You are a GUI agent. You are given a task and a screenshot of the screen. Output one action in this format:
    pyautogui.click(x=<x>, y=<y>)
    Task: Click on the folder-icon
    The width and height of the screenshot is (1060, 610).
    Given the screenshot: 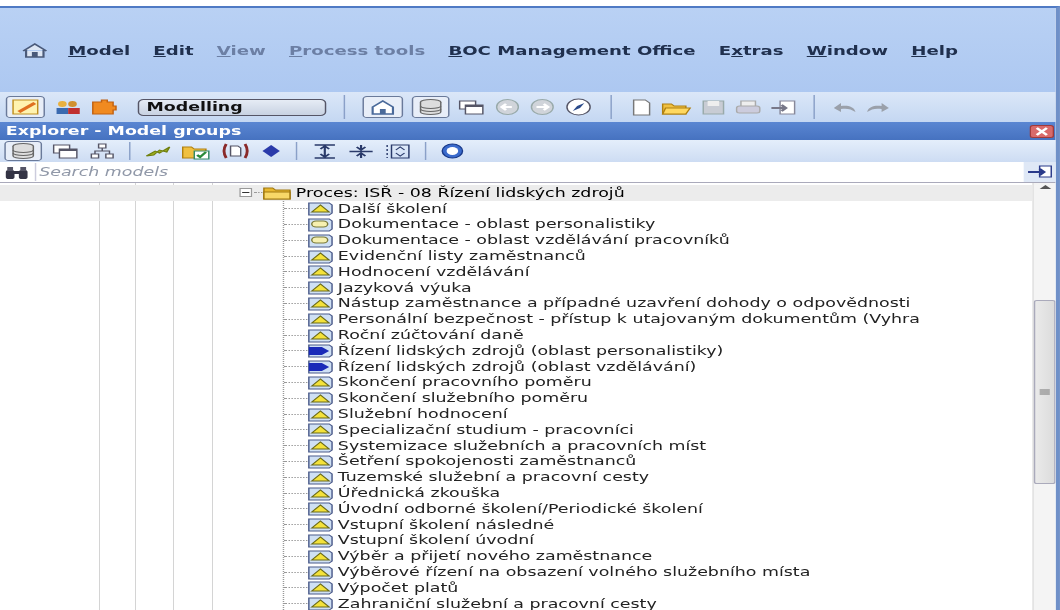 What is the action you would take?
    pyautogui.click(x=277, y=193)
    